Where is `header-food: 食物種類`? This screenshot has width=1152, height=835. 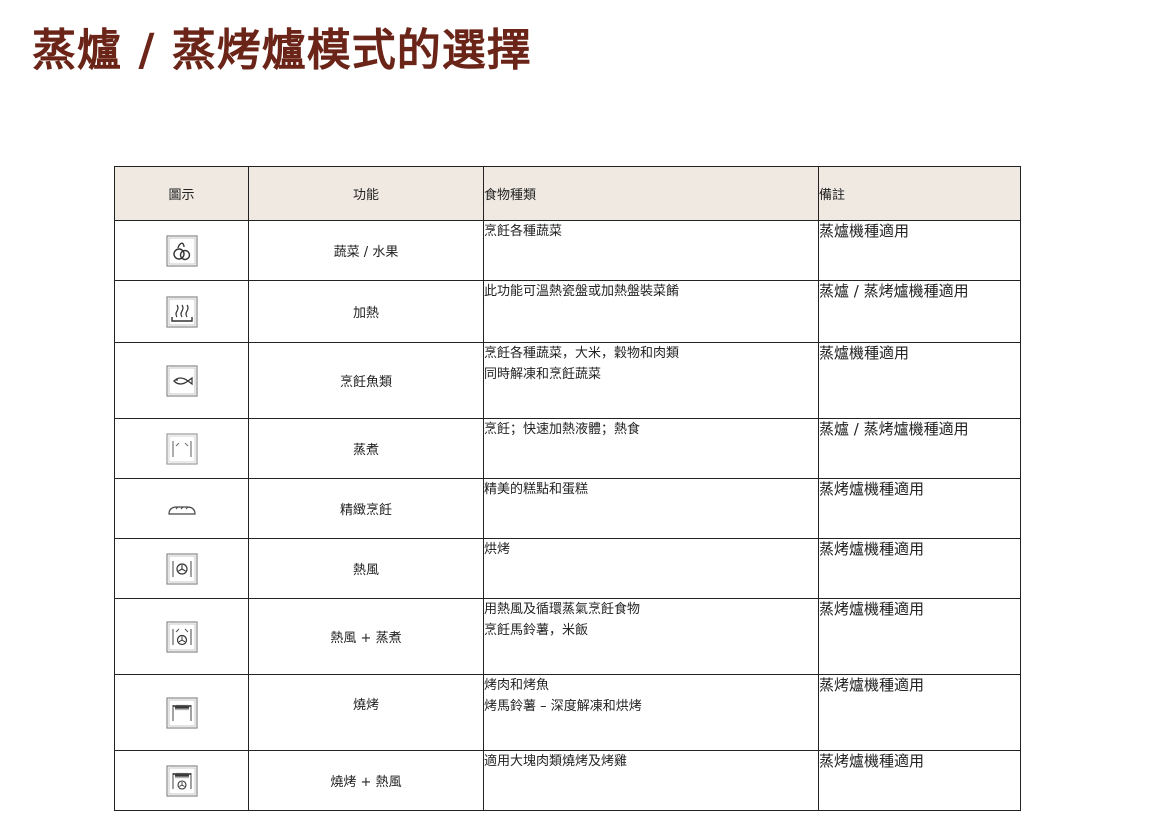 header-food: 食物種類 is located at coordinates (651, 193).